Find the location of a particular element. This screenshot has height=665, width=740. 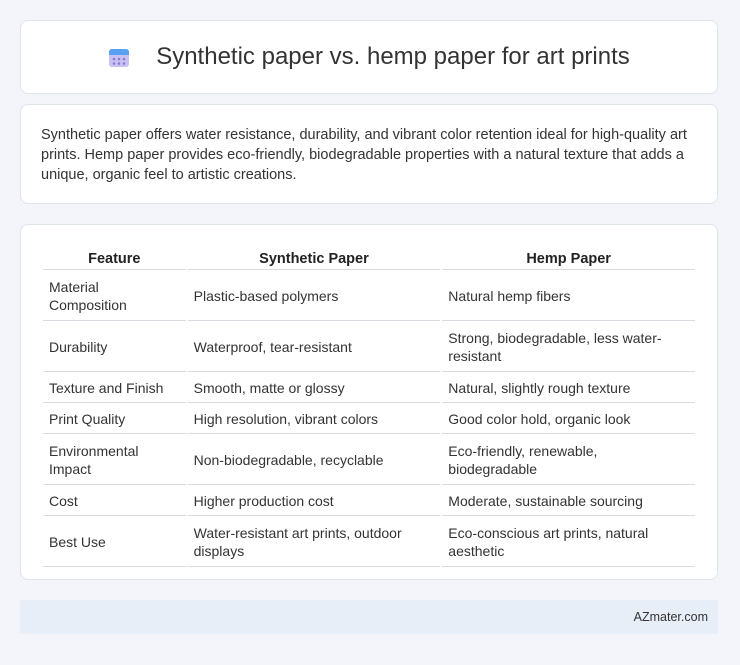

synthetic-cell: Higher production cost is located at coordinates (314, 501).